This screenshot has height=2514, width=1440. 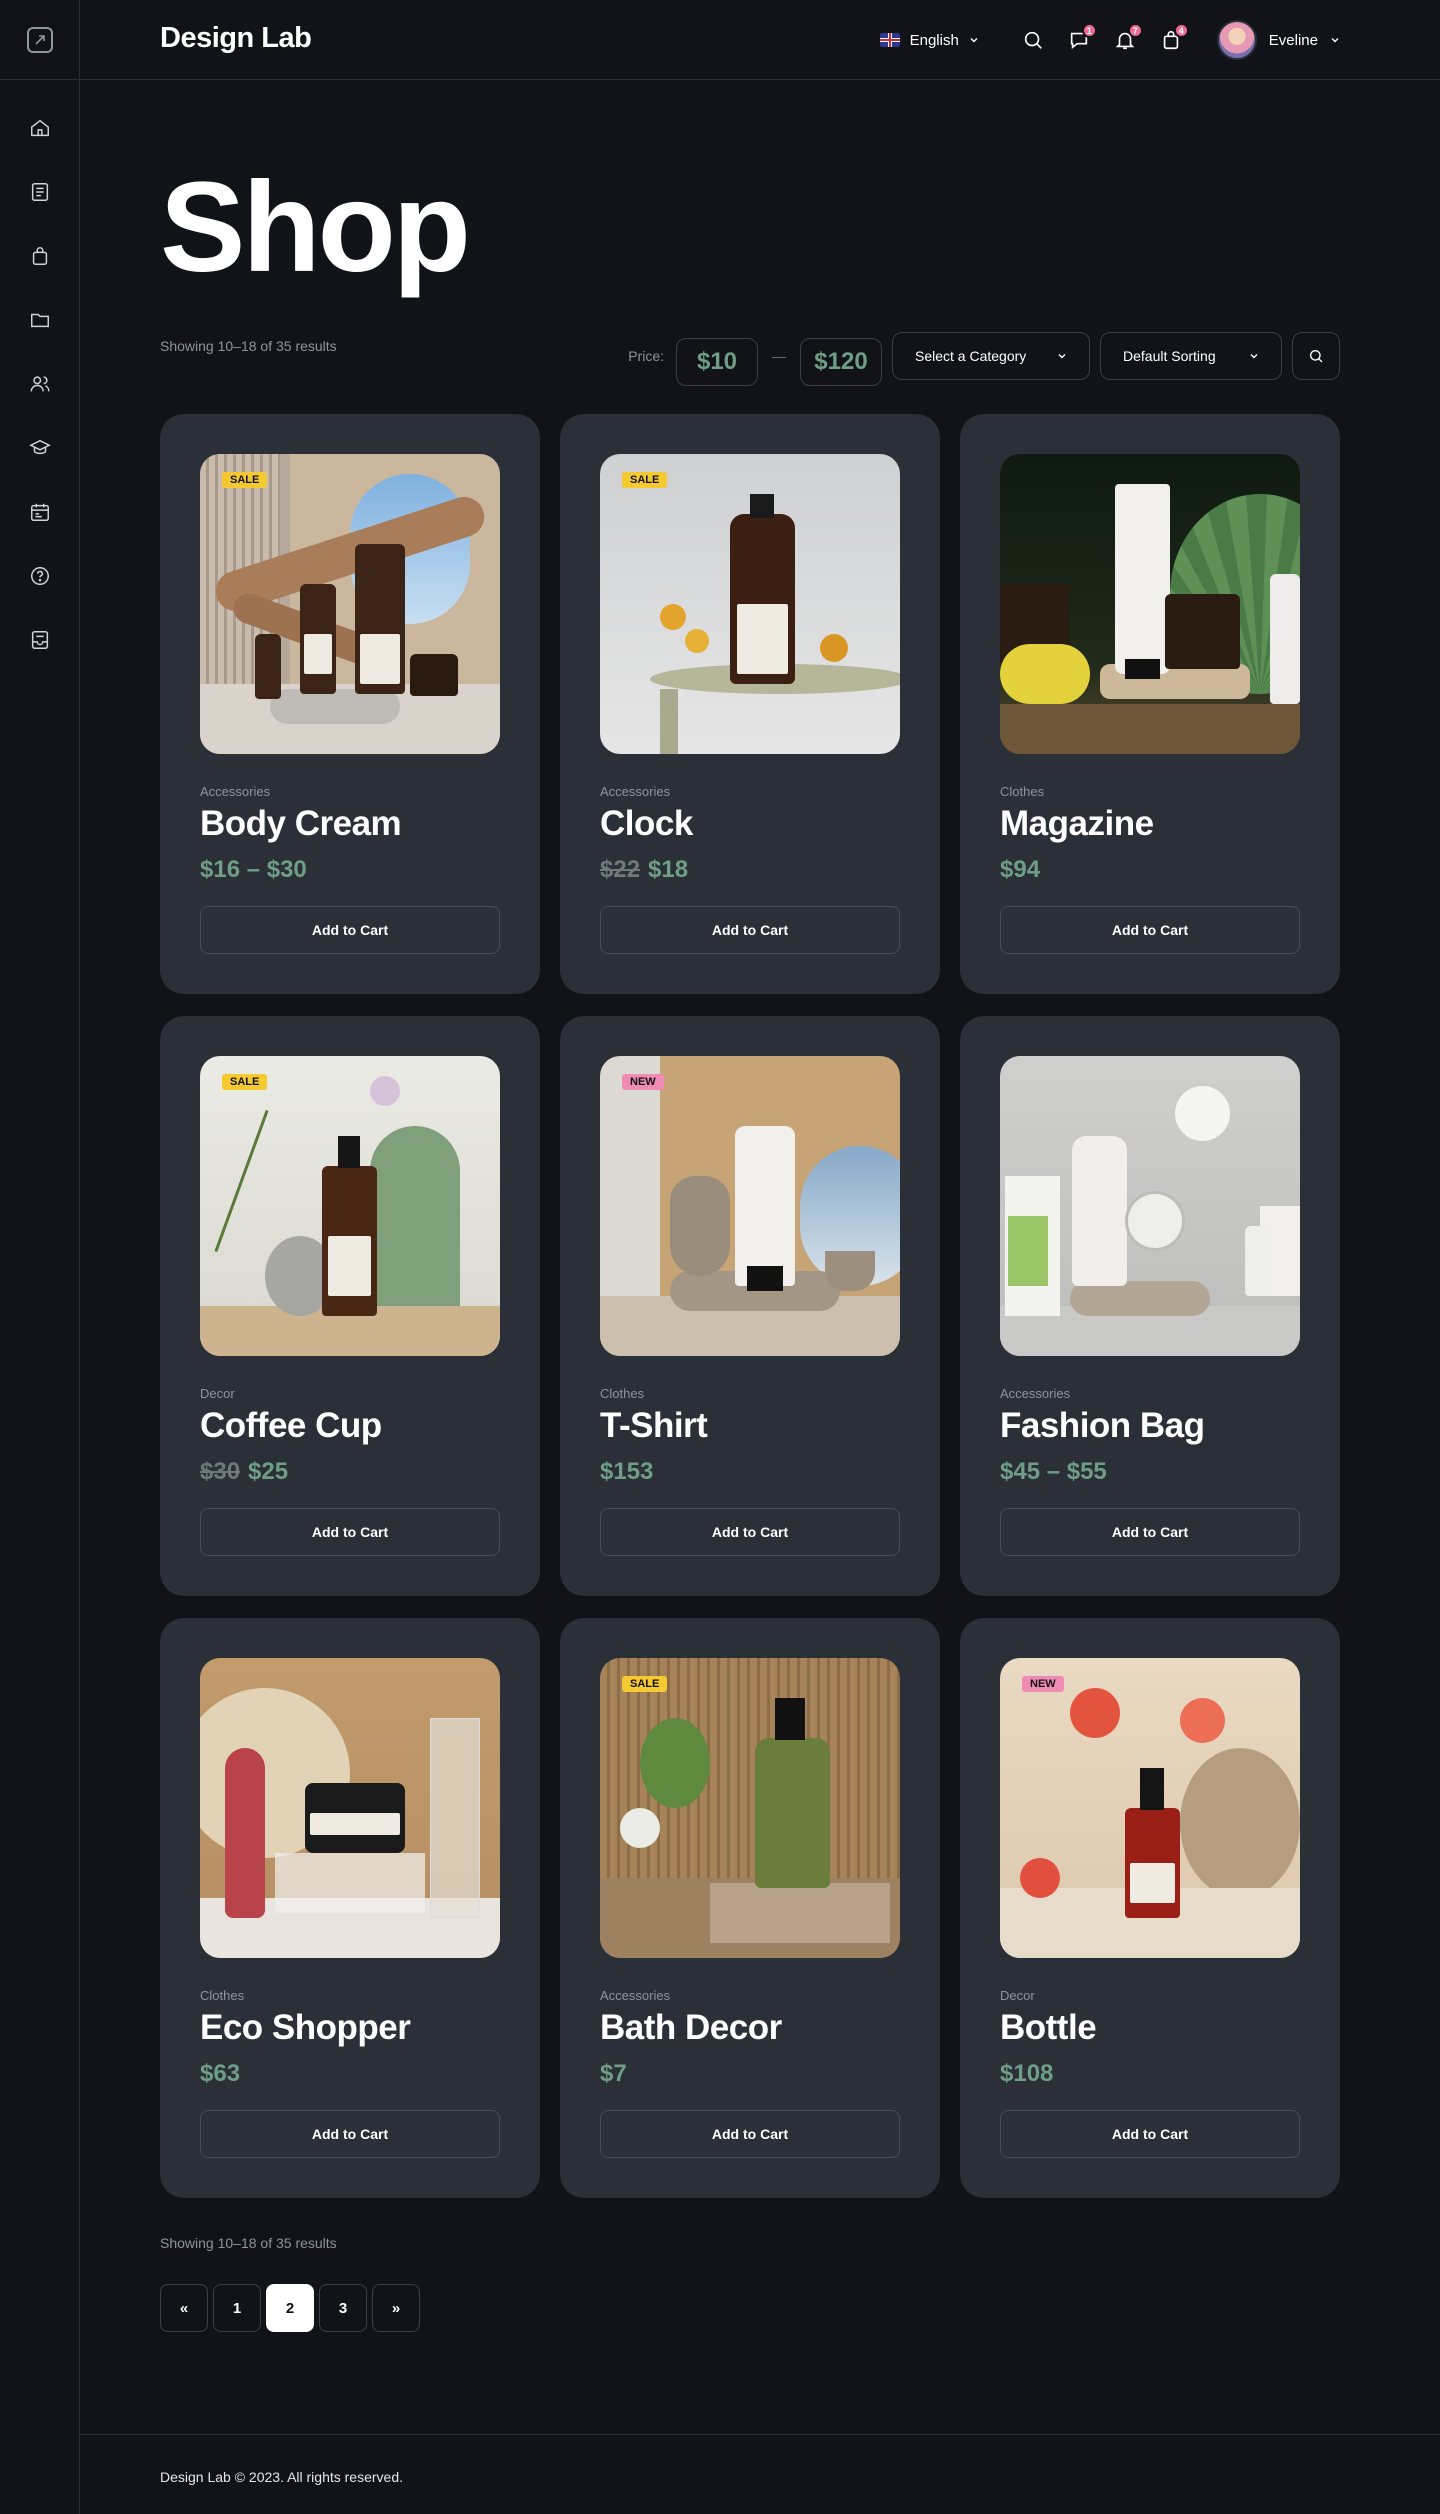 I want to click on notifications-button: 7, so click(x=1127, y=38).